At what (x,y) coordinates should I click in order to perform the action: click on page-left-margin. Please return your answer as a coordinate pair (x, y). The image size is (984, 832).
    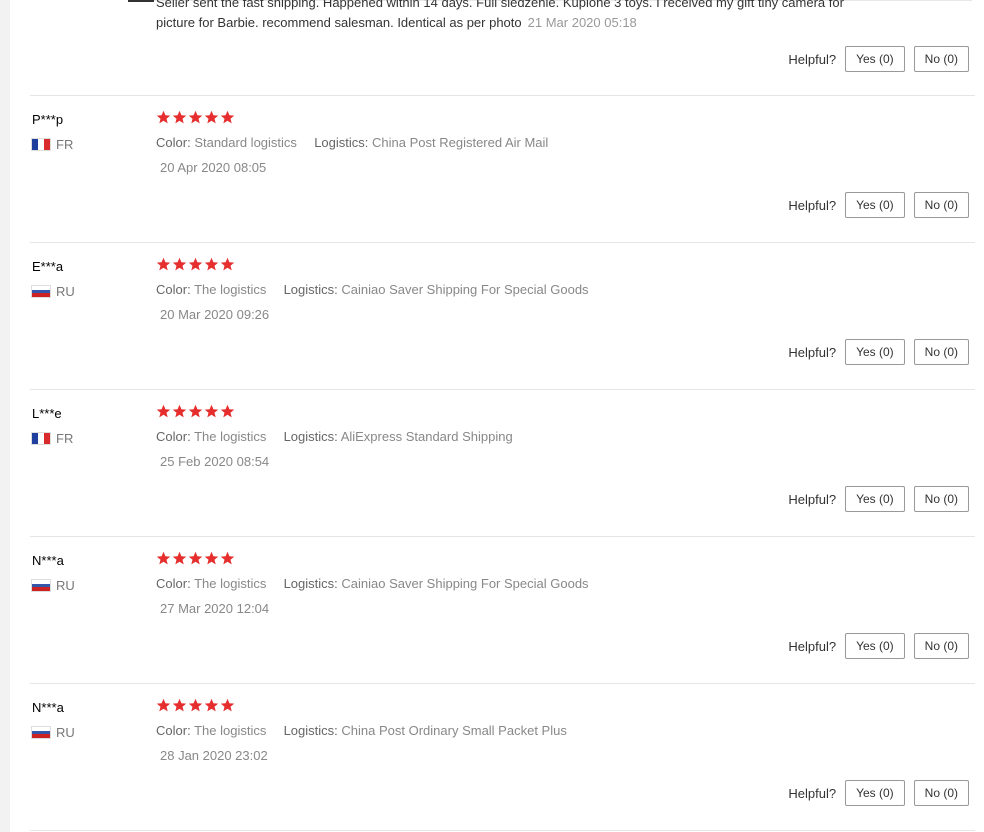
    Looking at the image, I should click on (5, 416).